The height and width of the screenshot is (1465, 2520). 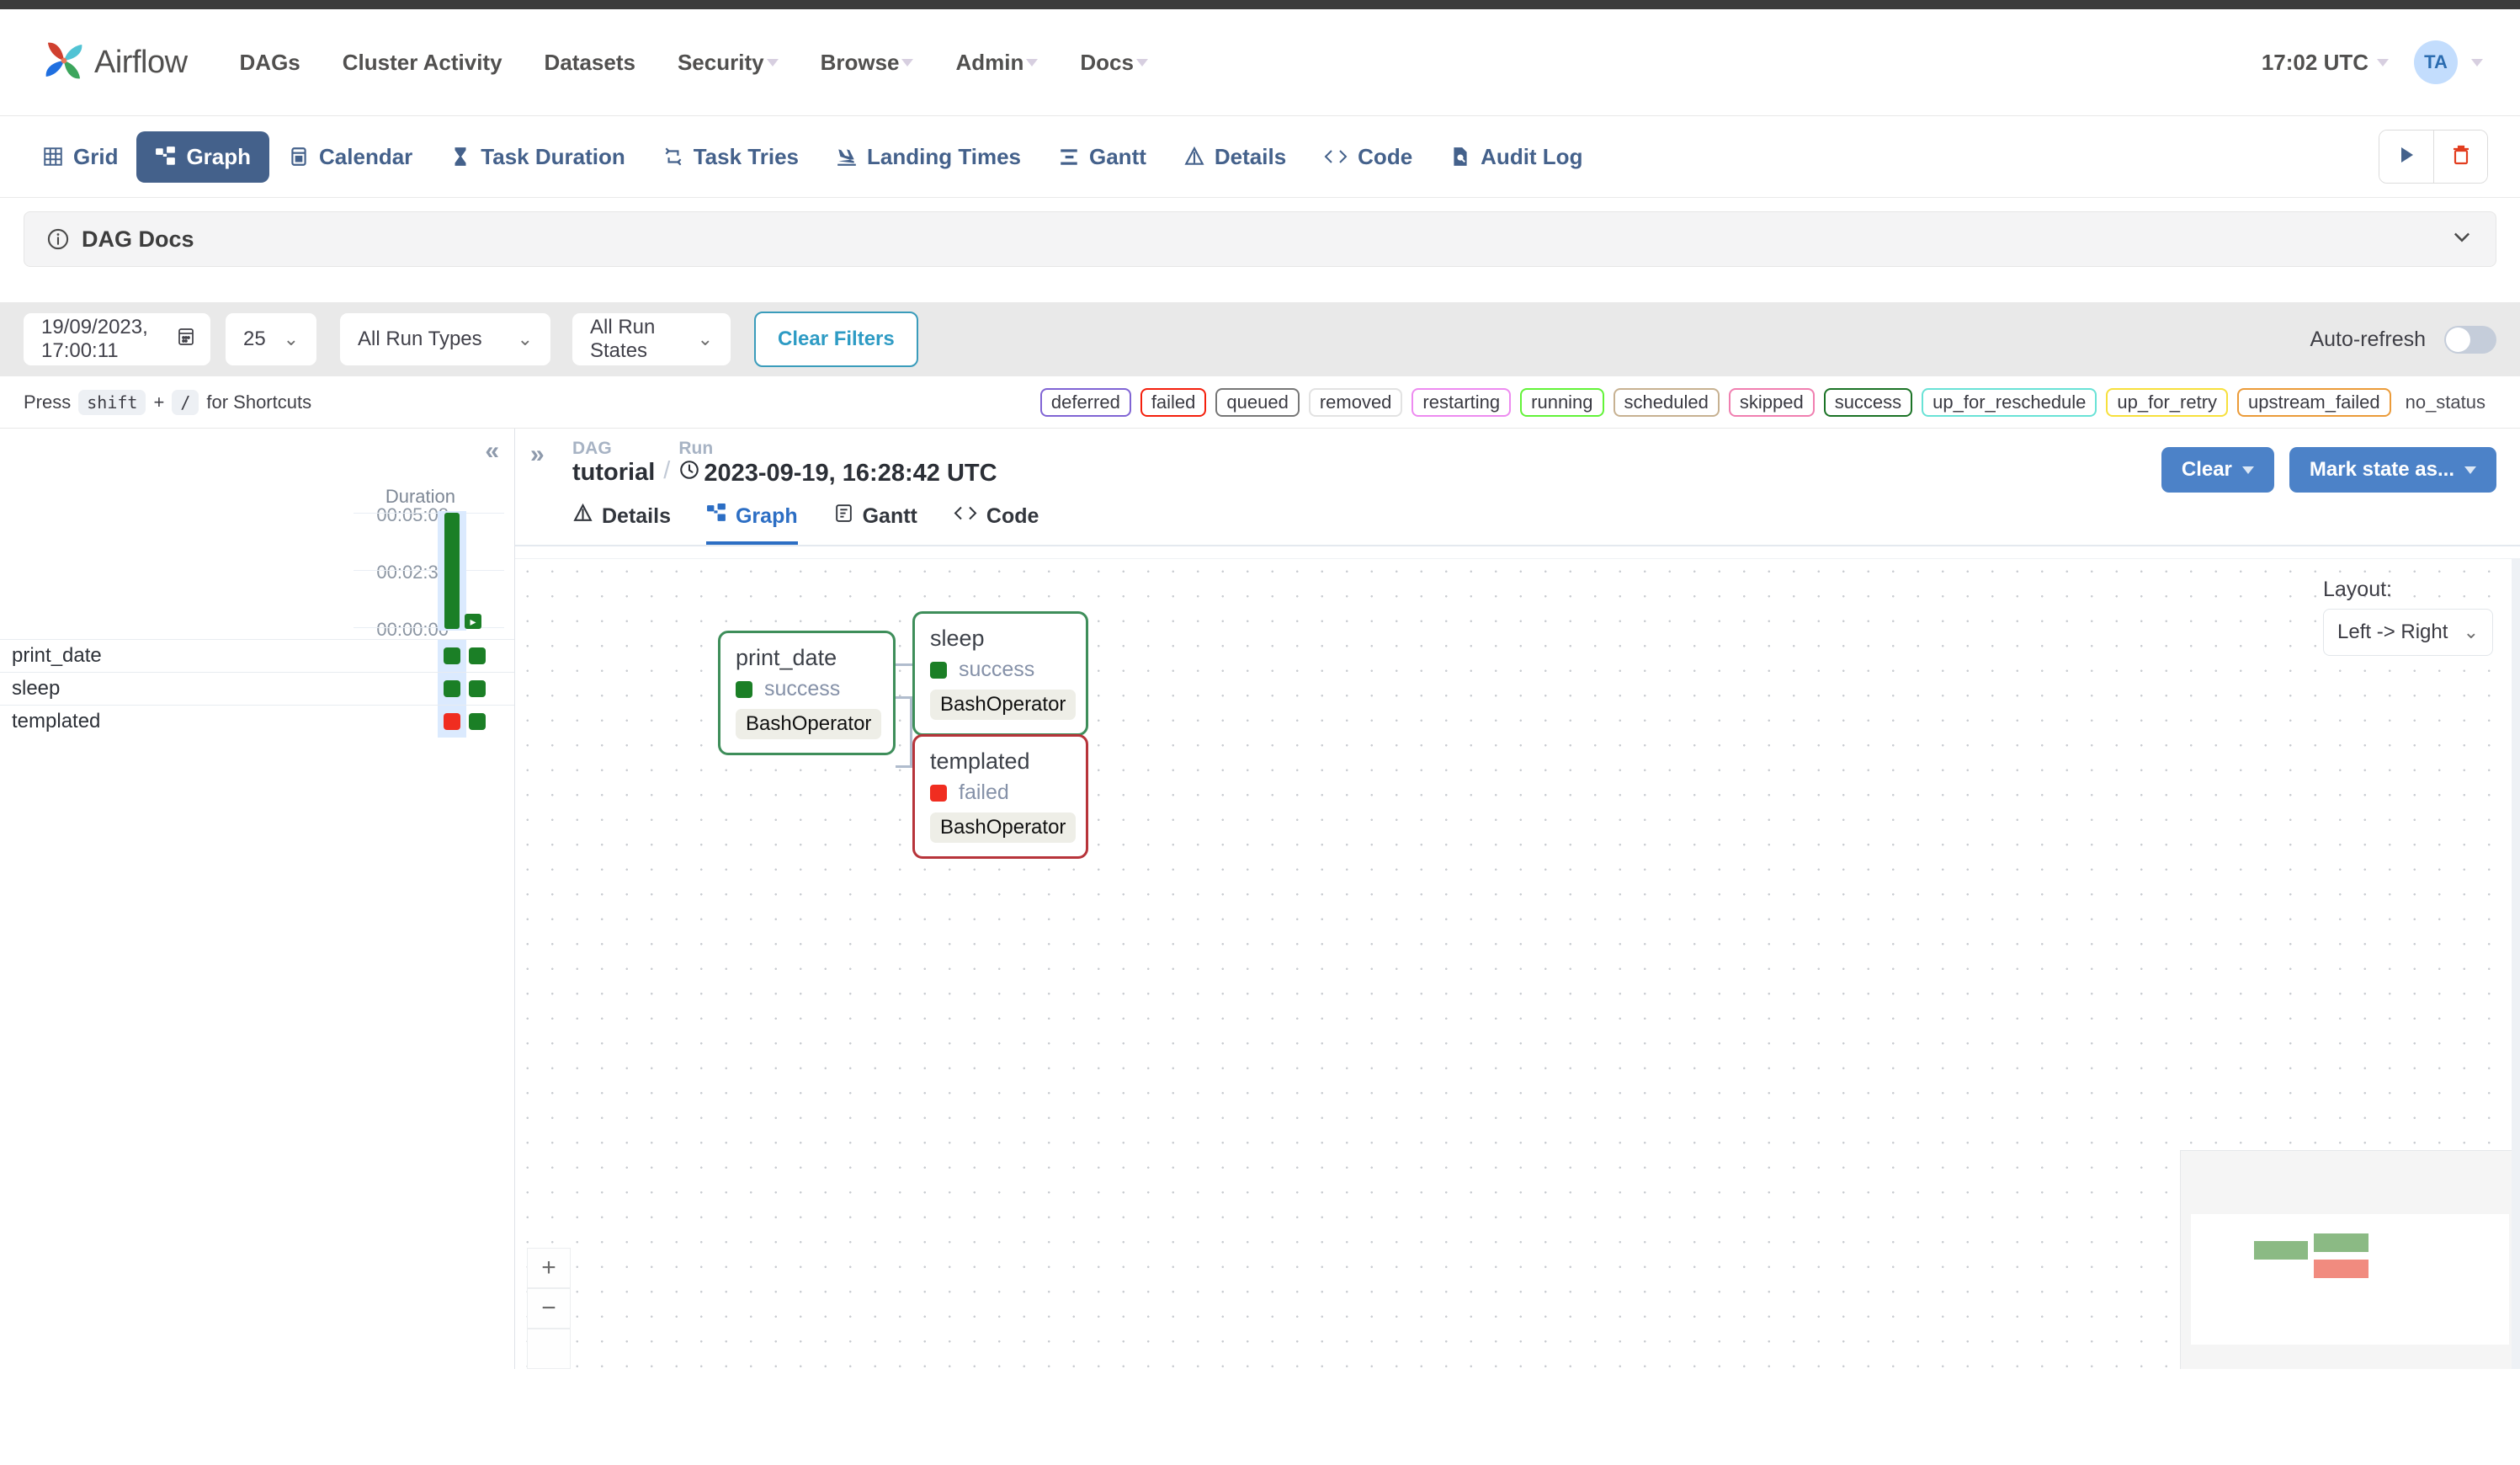 I want to click on node-state: success, so click(x=1000, y=670).